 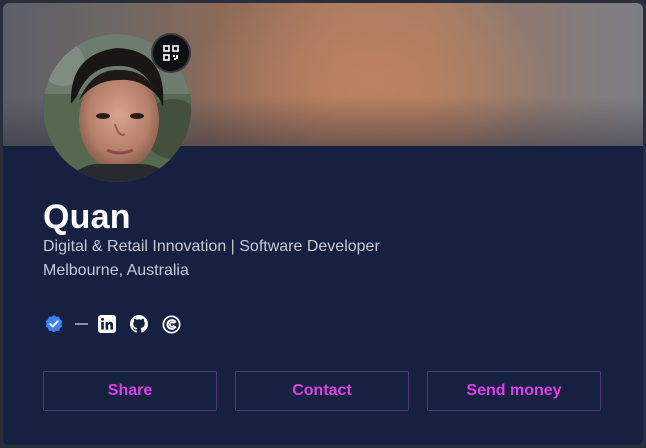 I want to click on share-button: Share, so click(x=130, y=391).